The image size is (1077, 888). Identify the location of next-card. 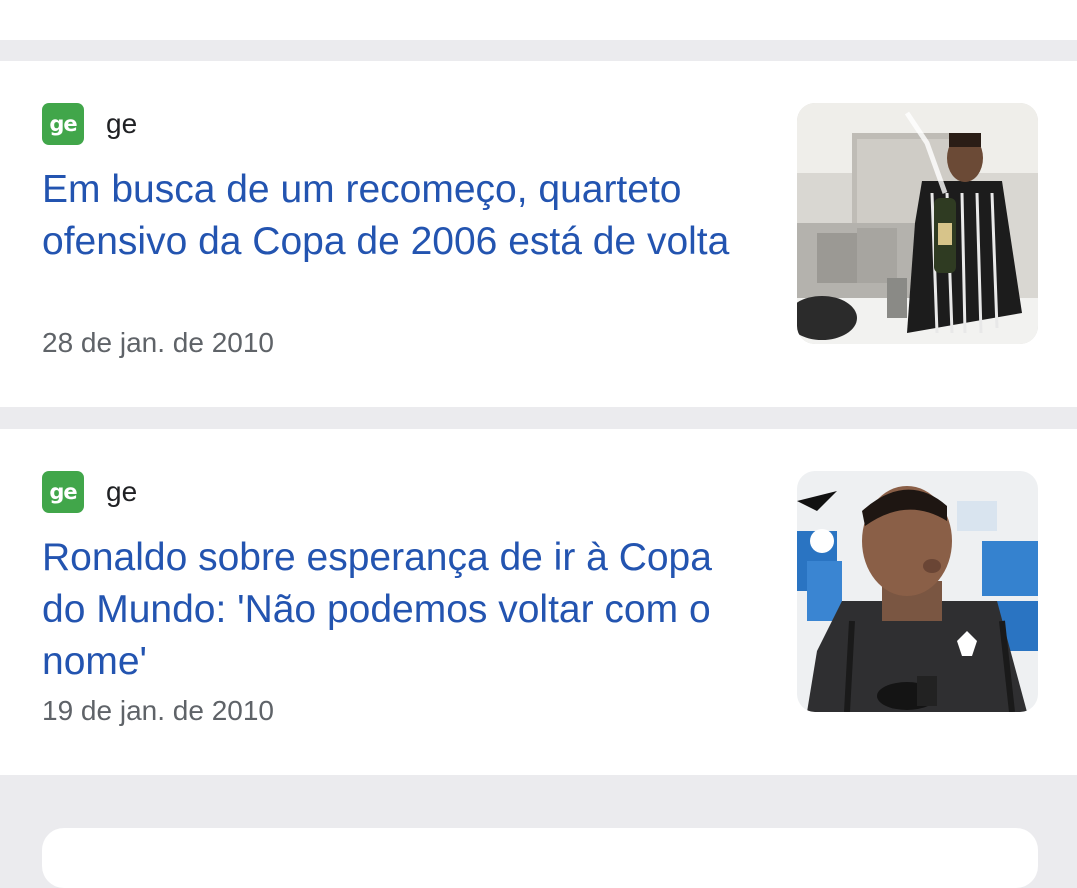
(540, 858).